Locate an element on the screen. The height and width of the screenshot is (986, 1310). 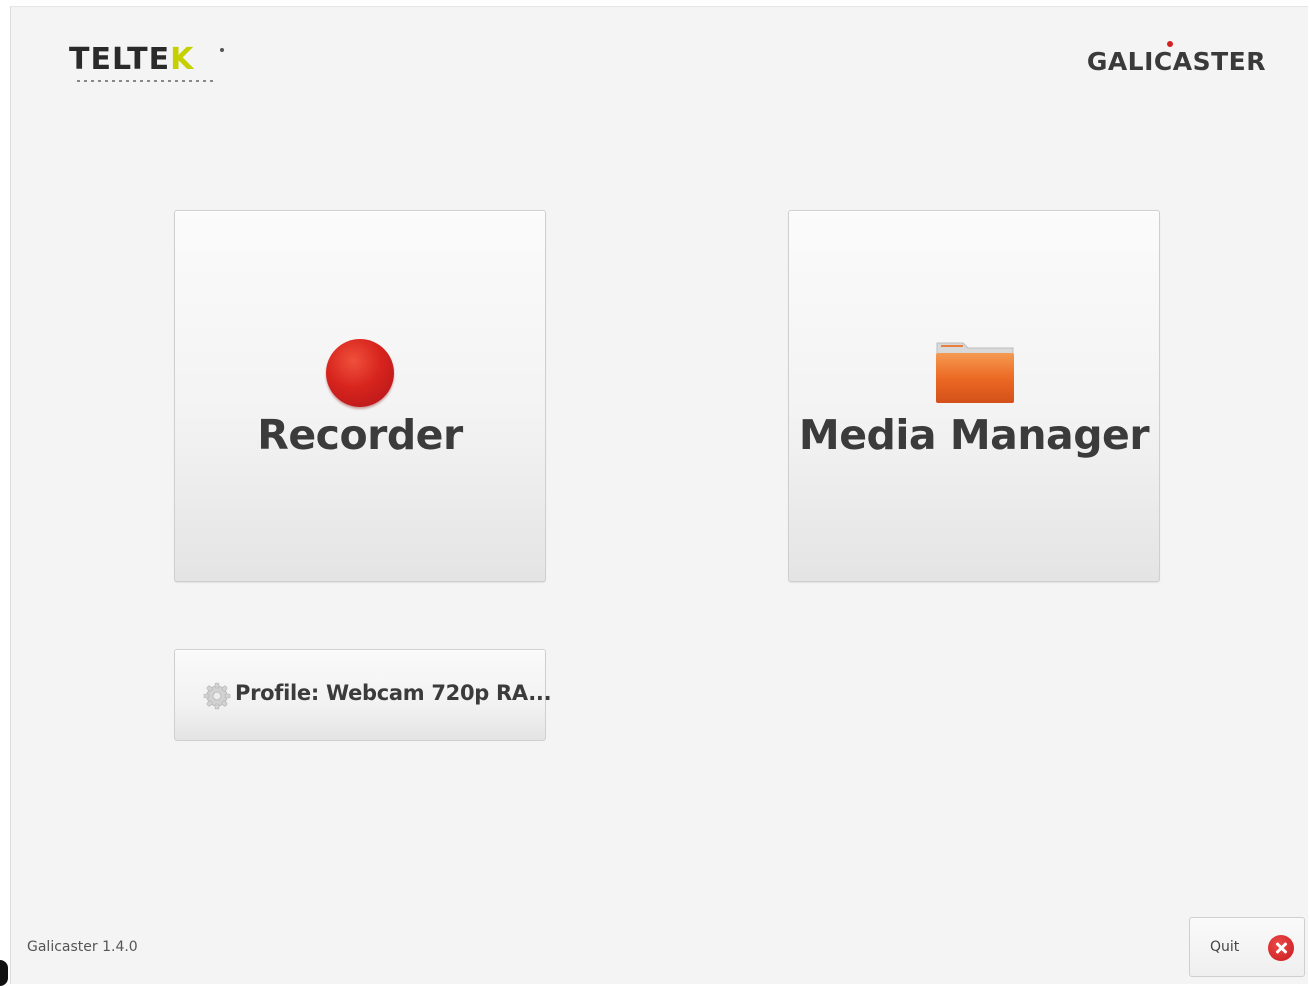
record-icon is located at coordinates (360, 373).